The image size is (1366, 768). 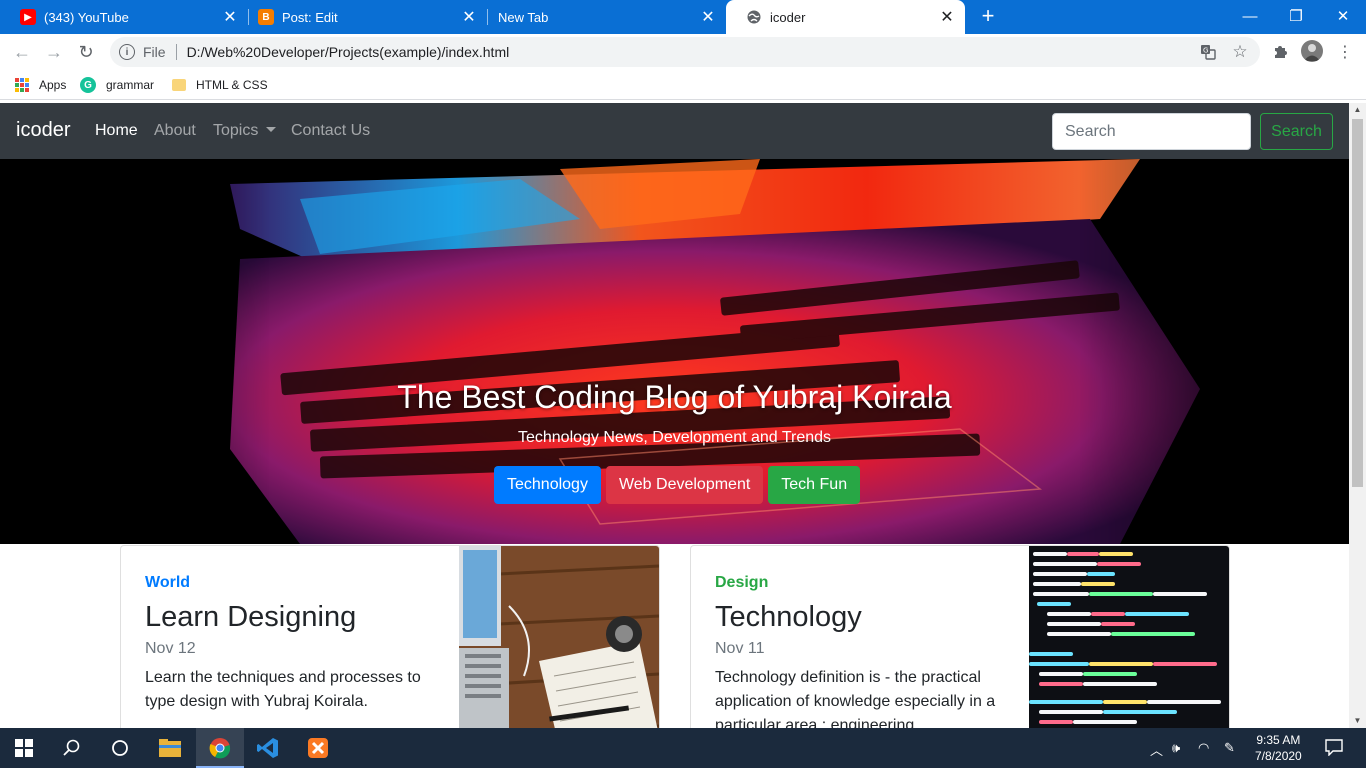 What do you see at coordinates (1278, 748) in the screenshot?
I see `taskbar-clock: 9:35 AM 7/8/2020` at bounding box center [1278, 748].